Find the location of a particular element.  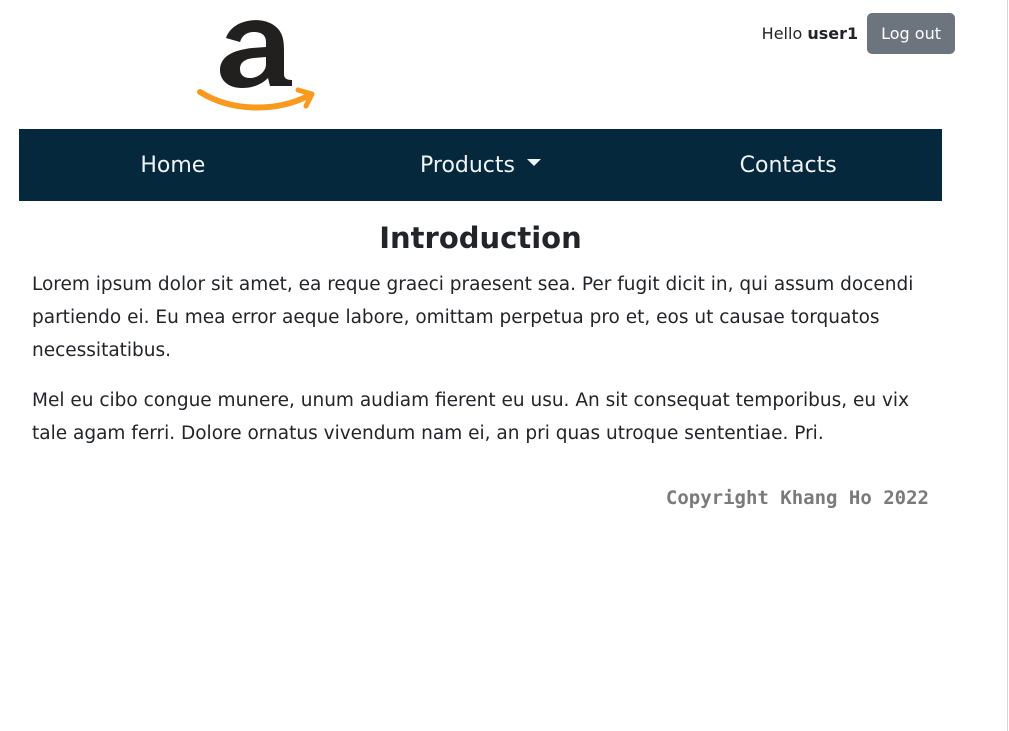

nav-item-label: Contacts is located at coordinates (788, 165).